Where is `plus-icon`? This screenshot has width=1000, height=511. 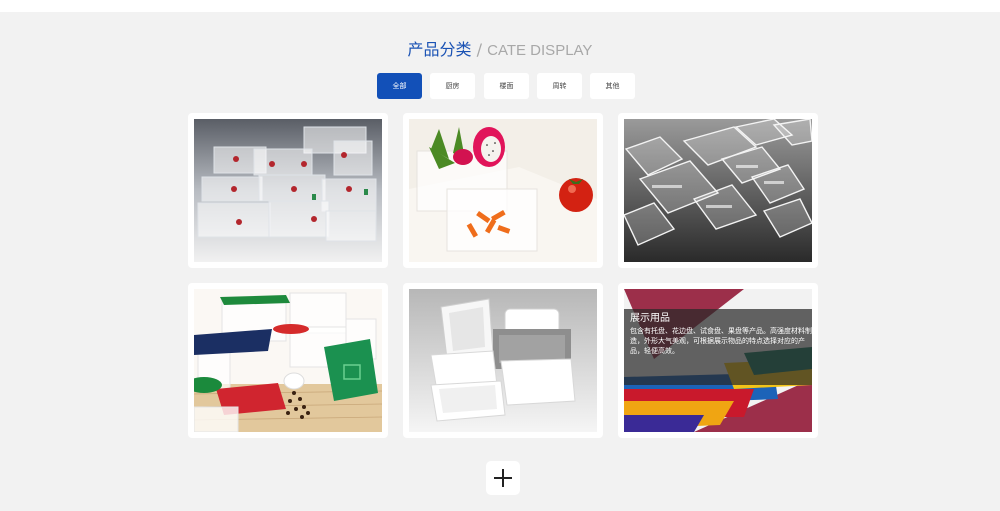
plus-icon is located at coordinates (503, 478).